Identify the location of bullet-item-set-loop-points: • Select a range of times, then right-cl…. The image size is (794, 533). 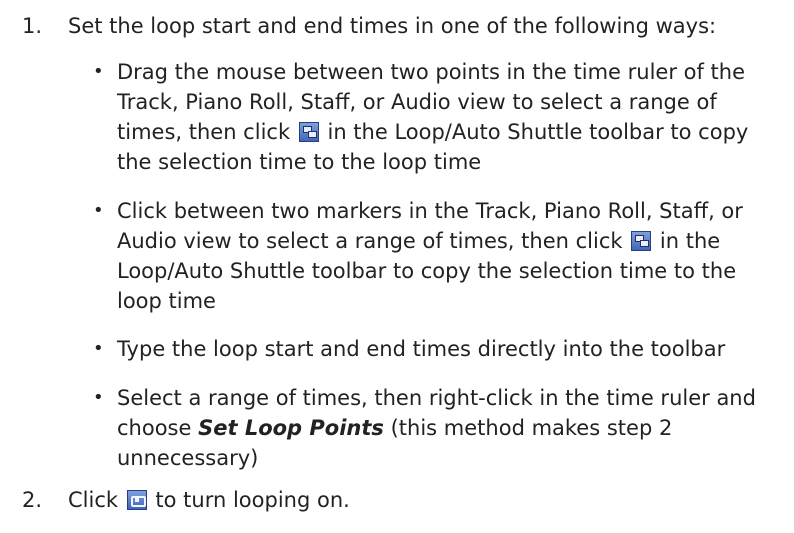
(438, 428).